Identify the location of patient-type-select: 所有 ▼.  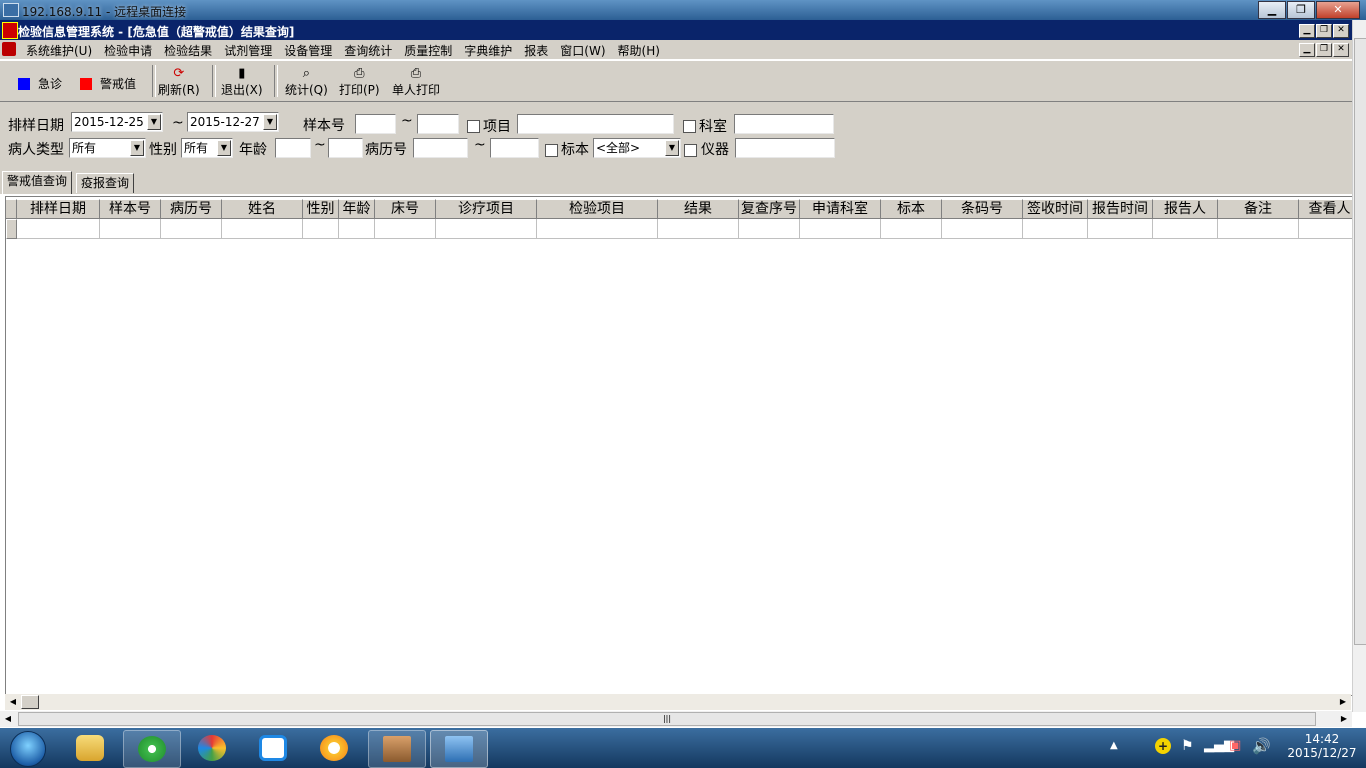
(107, 148).